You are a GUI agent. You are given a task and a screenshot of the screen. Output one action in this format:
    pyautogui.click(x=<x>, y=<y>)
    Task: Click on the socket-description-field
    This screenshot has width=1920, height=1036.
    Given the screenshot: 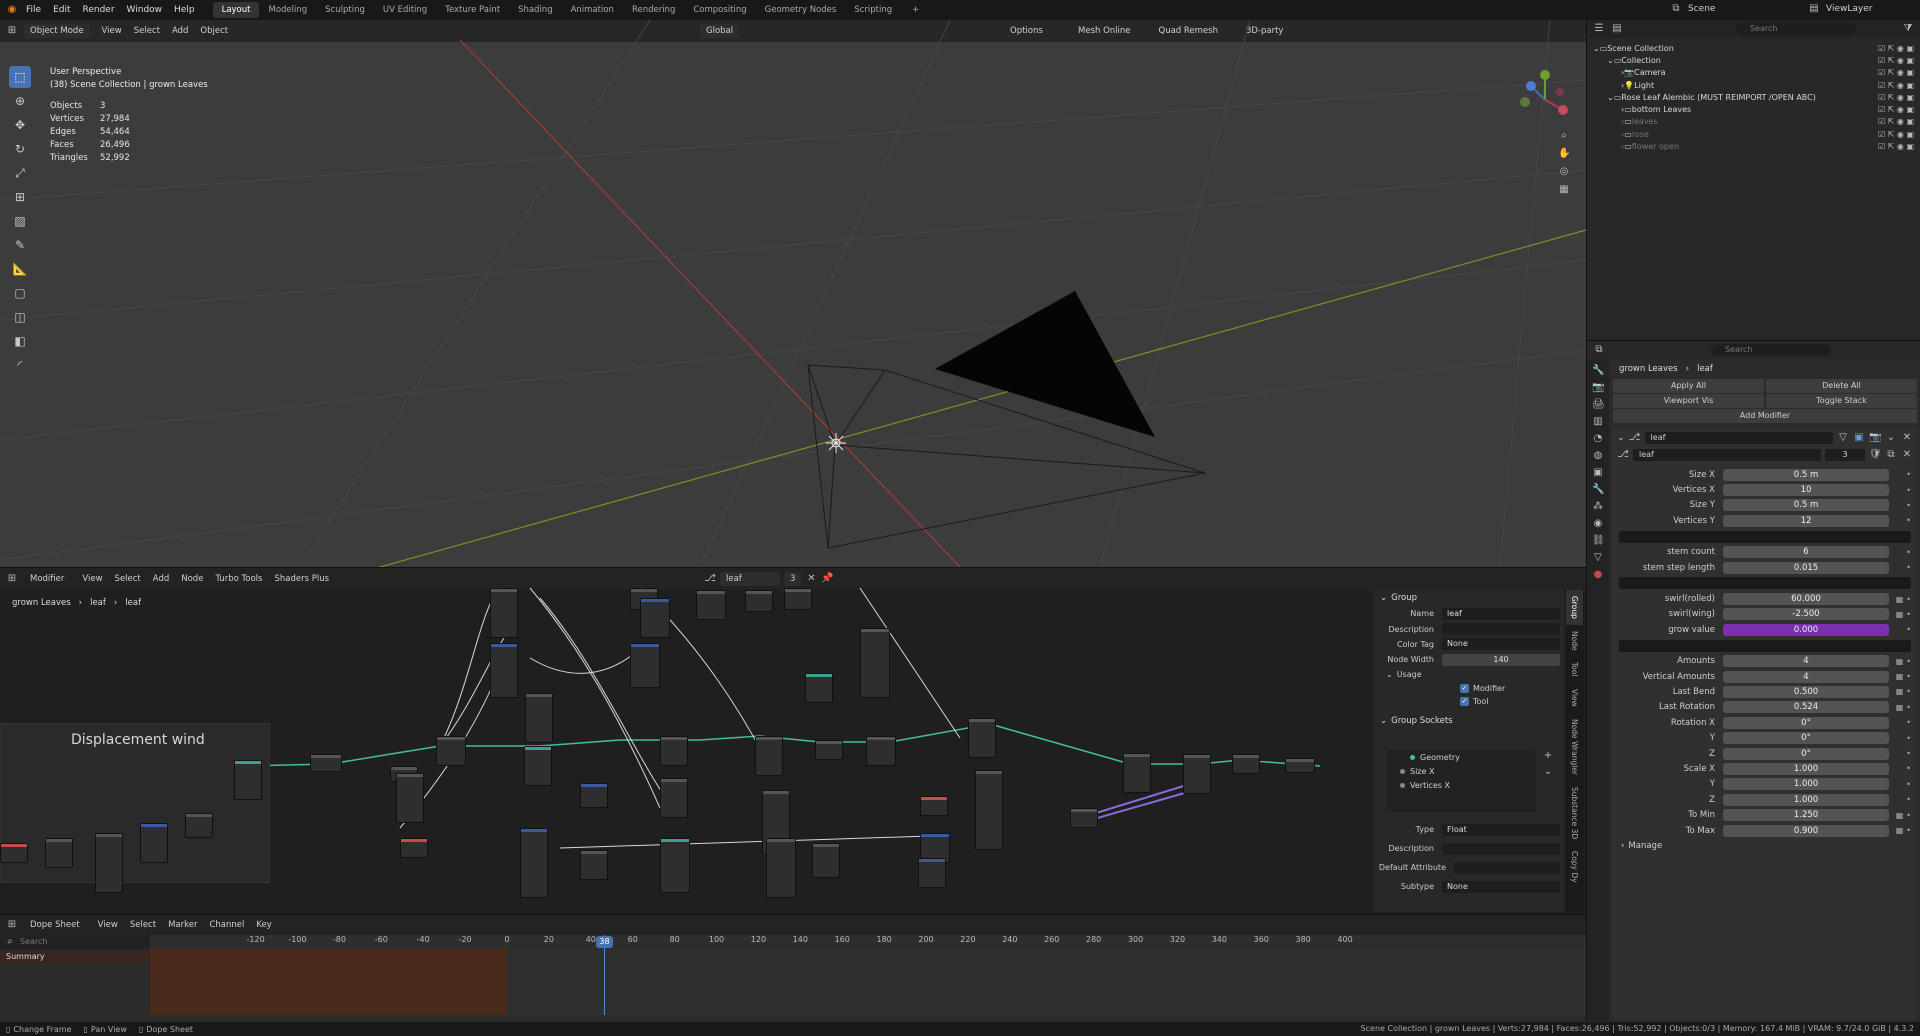 What is the action you would take?
    pyautogui.click(x=1501, y=848)
    